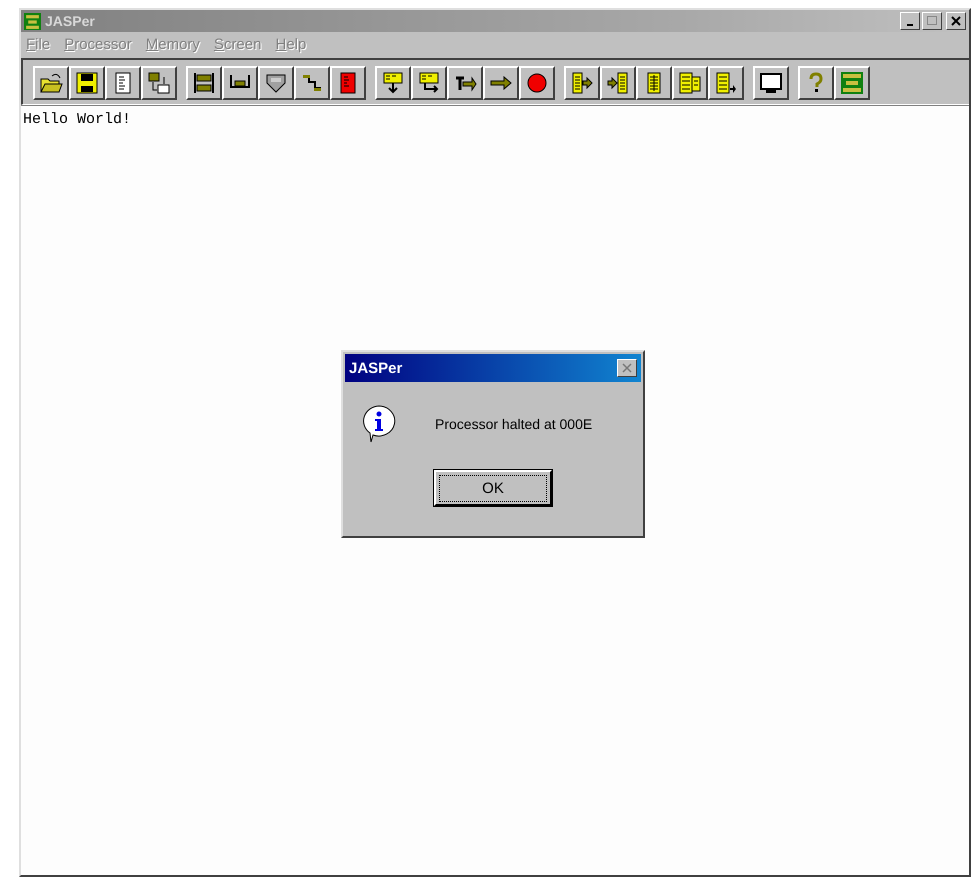 The width and height of the screenshot is (975, 877). I want to click on save-icon, so click(87, 83).